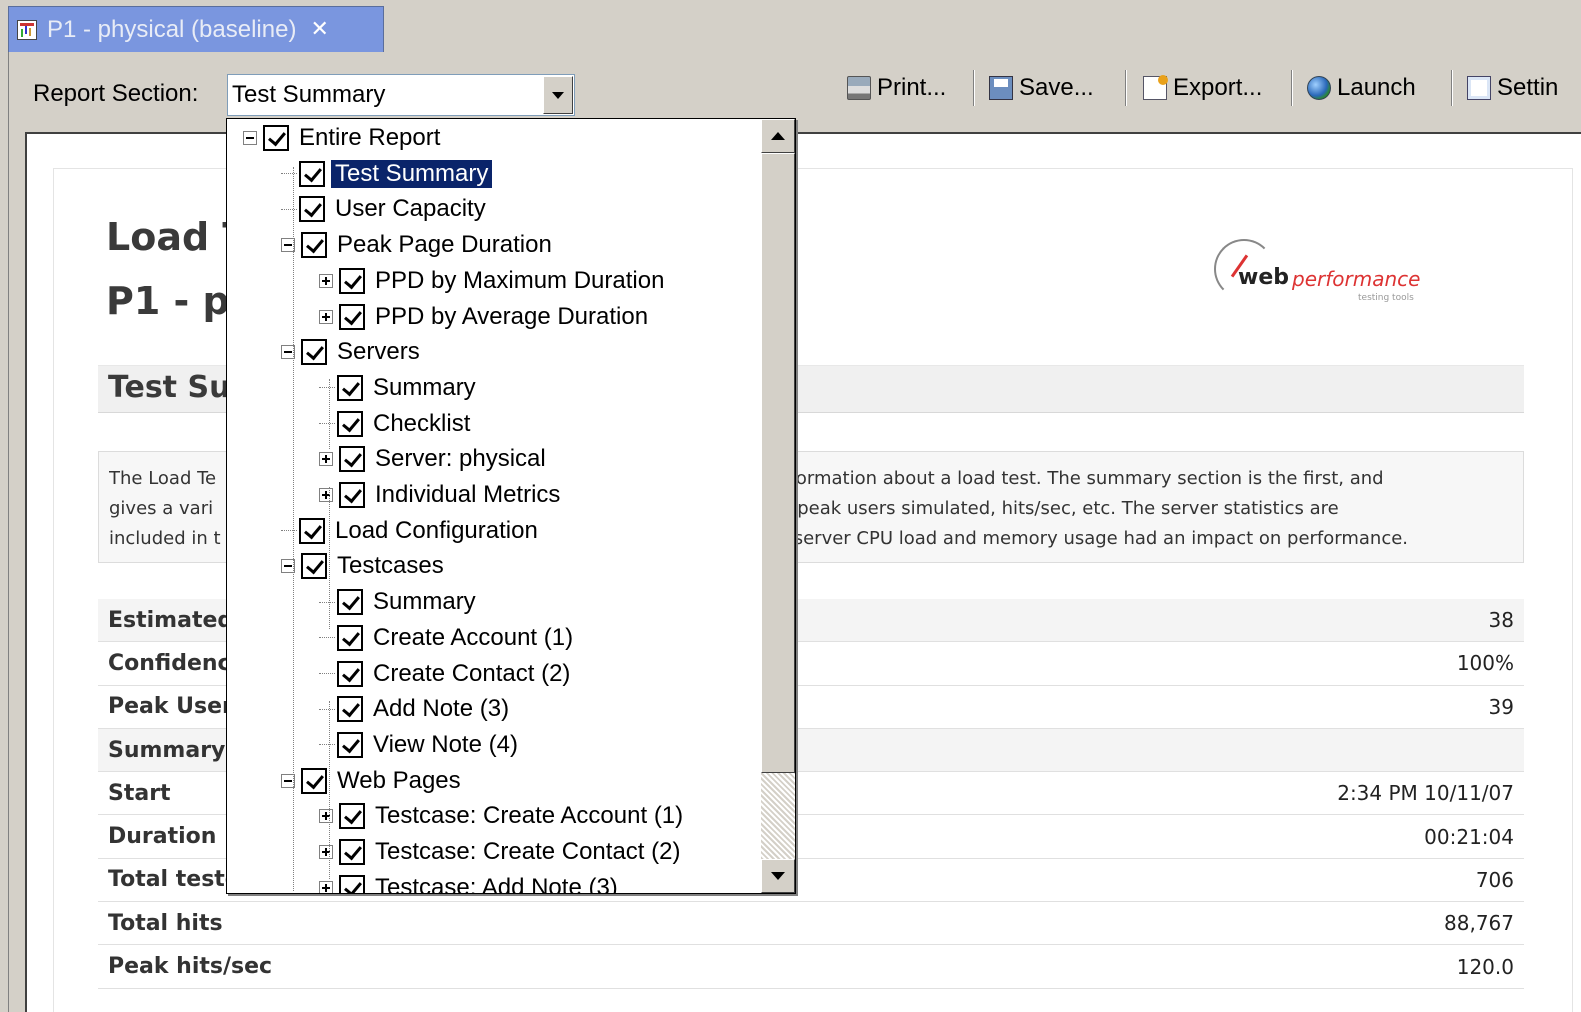  I want to click on tree-item: Test Summary, so click(387, 174).